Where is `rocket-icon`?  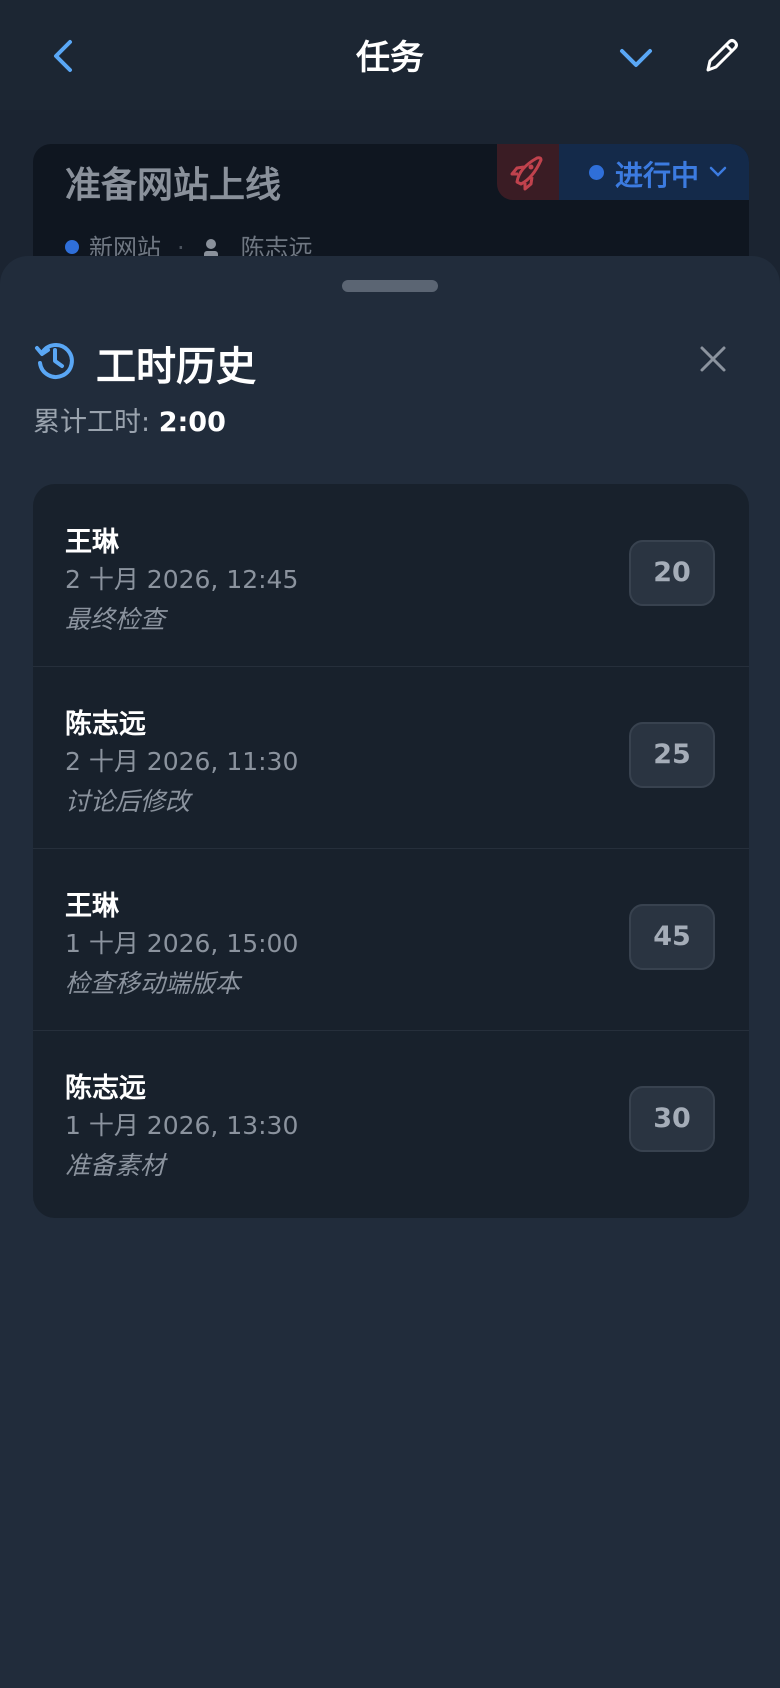 rocket-icon is located at coordinates (526, 173).